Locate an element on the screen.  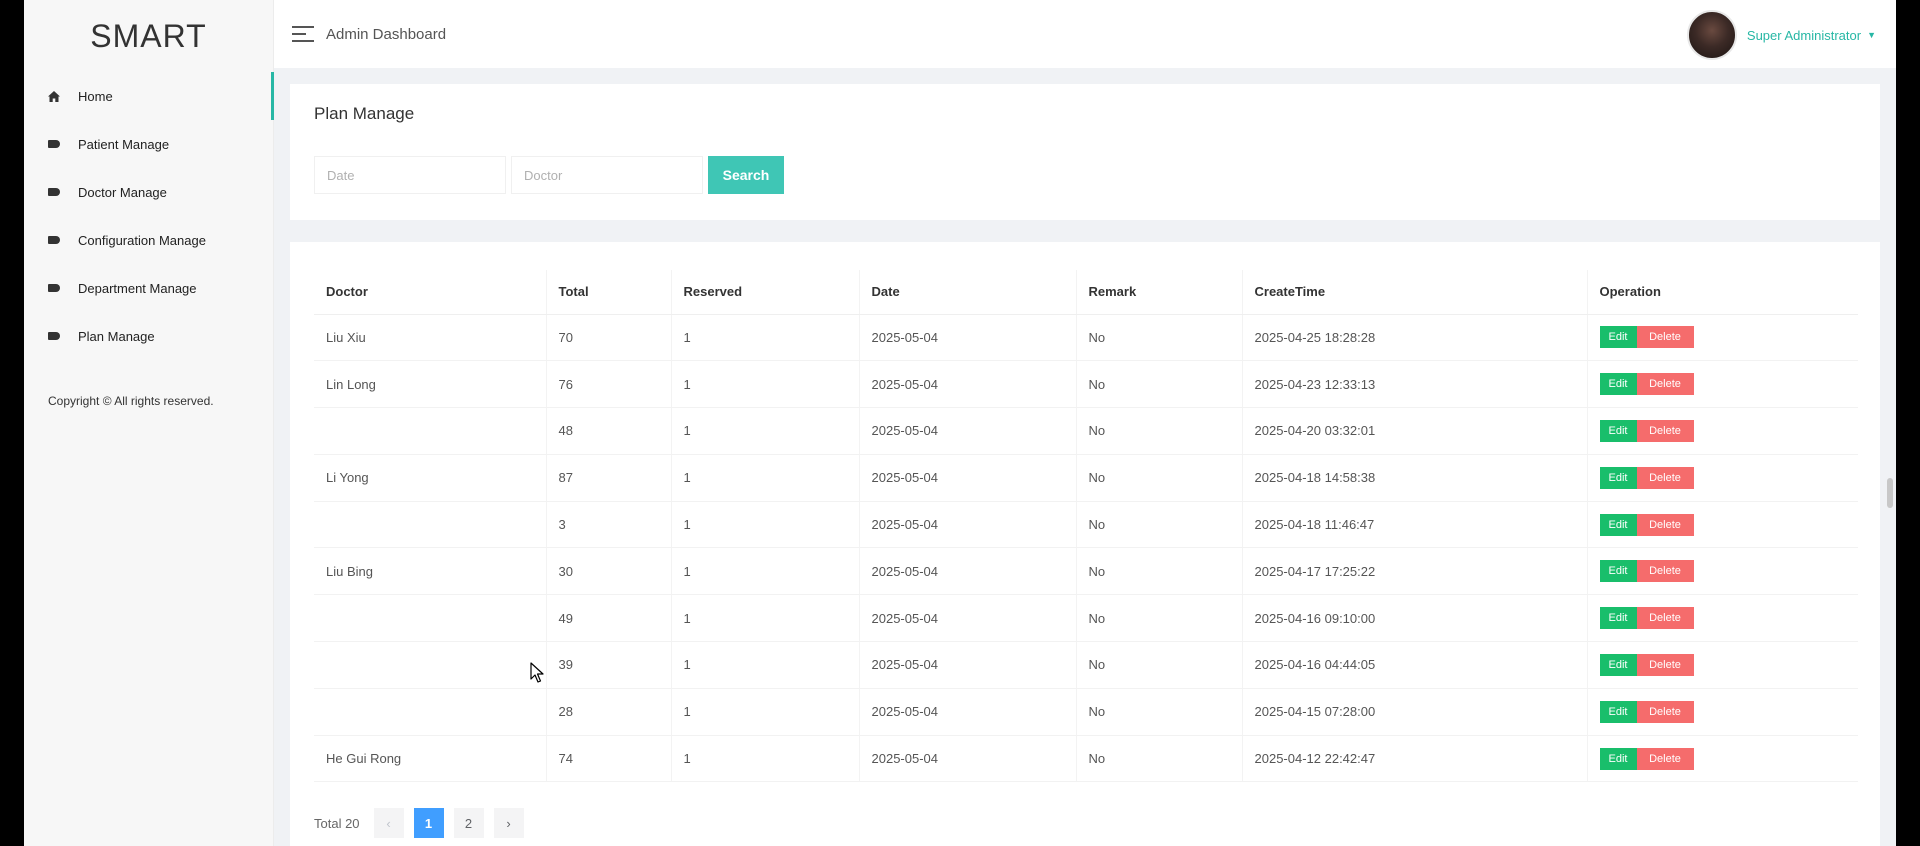
prev-page-button: ‹ is located at coordinates (388, 823).